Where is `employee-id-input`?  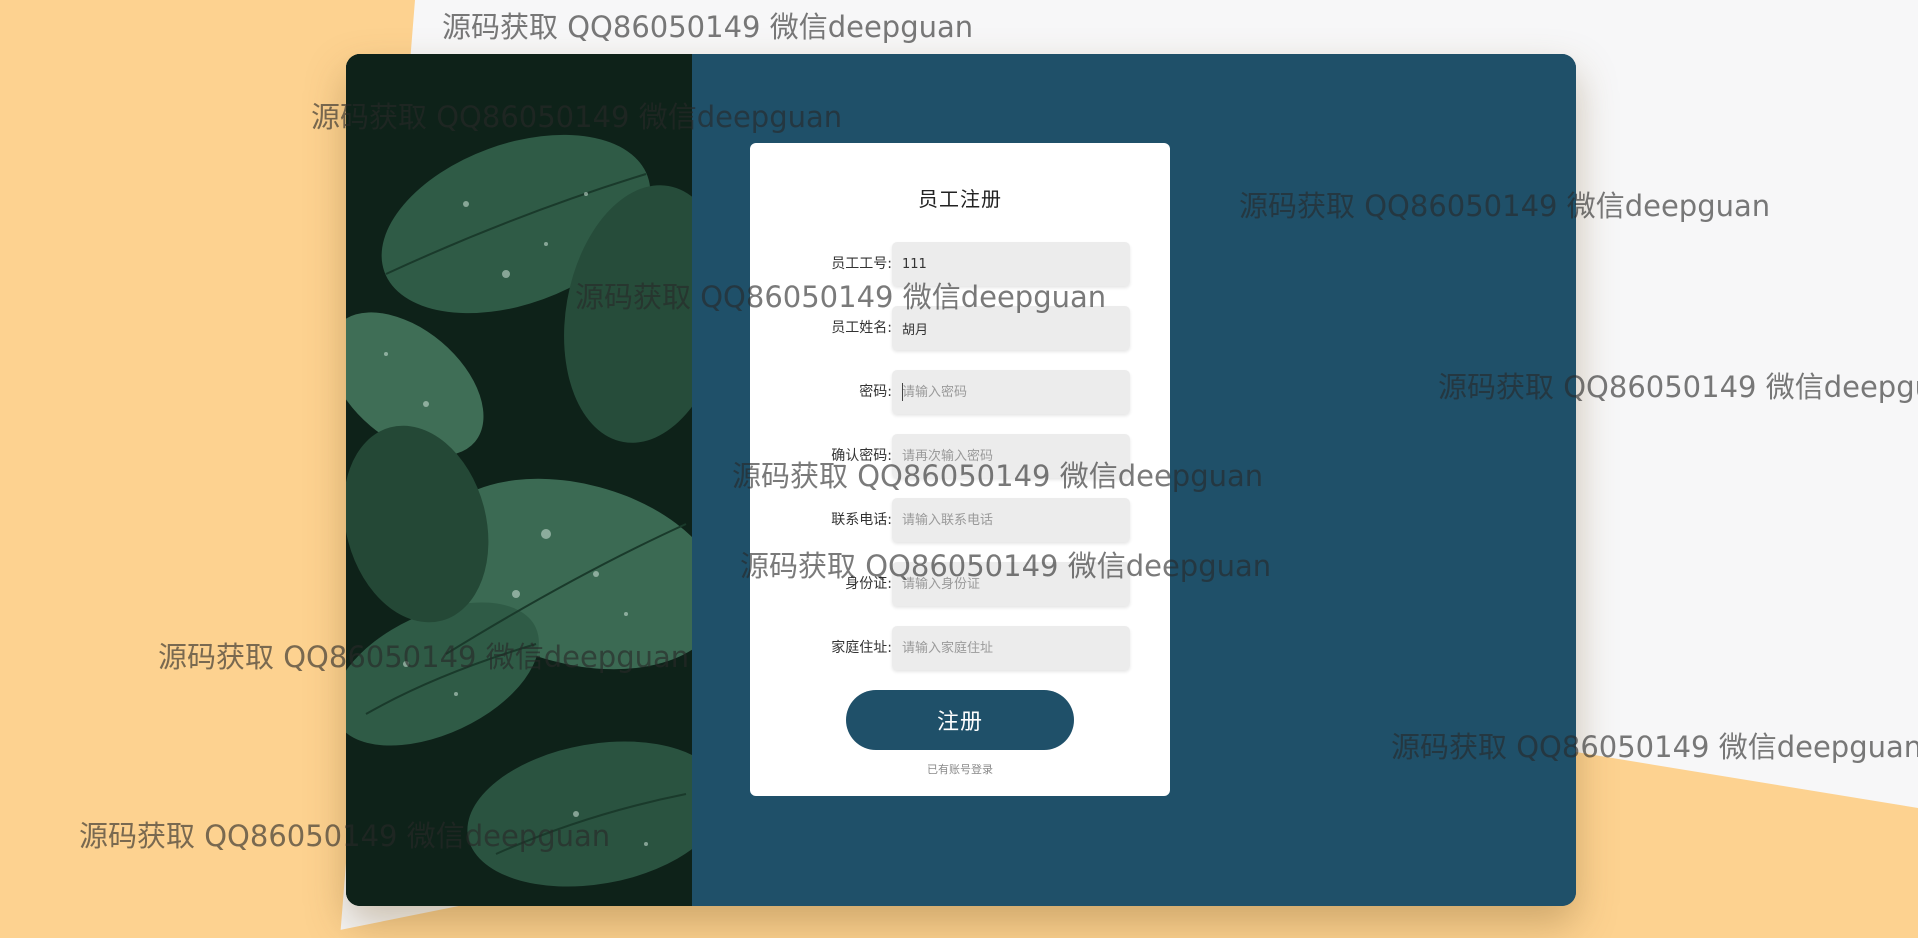
employee-id-input is located at coordinates (1011, 264).